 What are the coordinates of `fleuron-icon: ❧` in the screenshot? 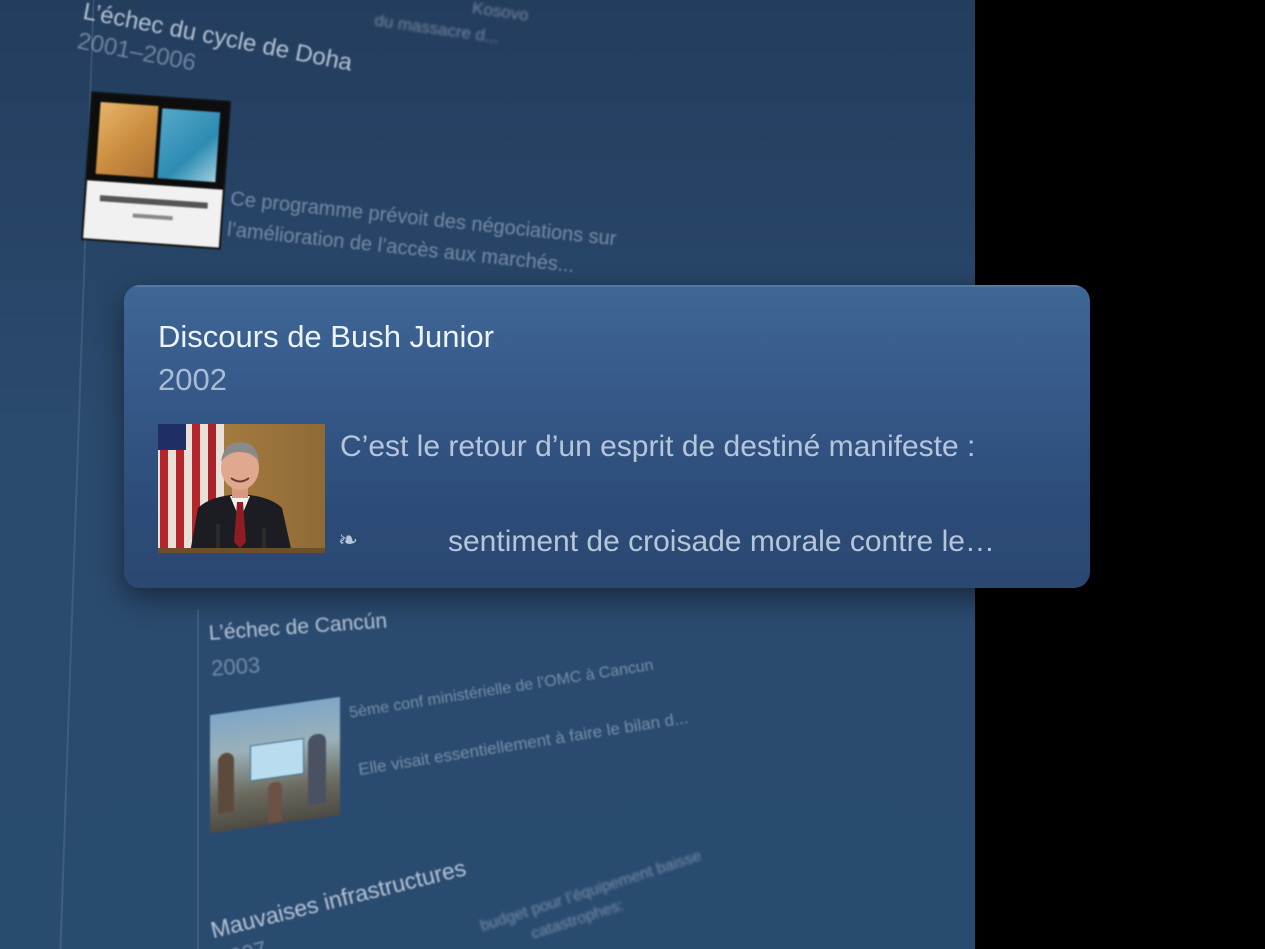 It's located at (348, 540).